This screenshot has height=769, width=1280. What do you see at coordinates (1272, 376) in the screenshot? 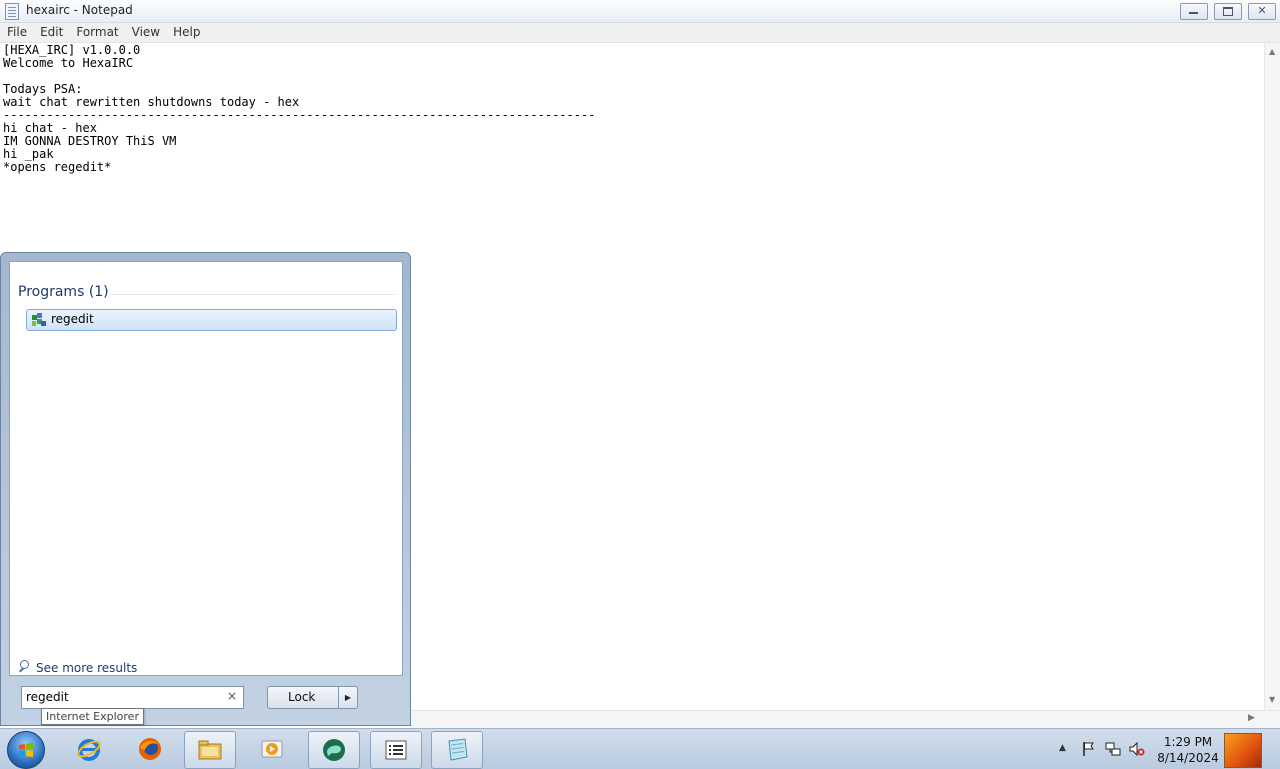
I see `vertical-scrollbar: ▲ ▼` at bounding box center [1272, 376].